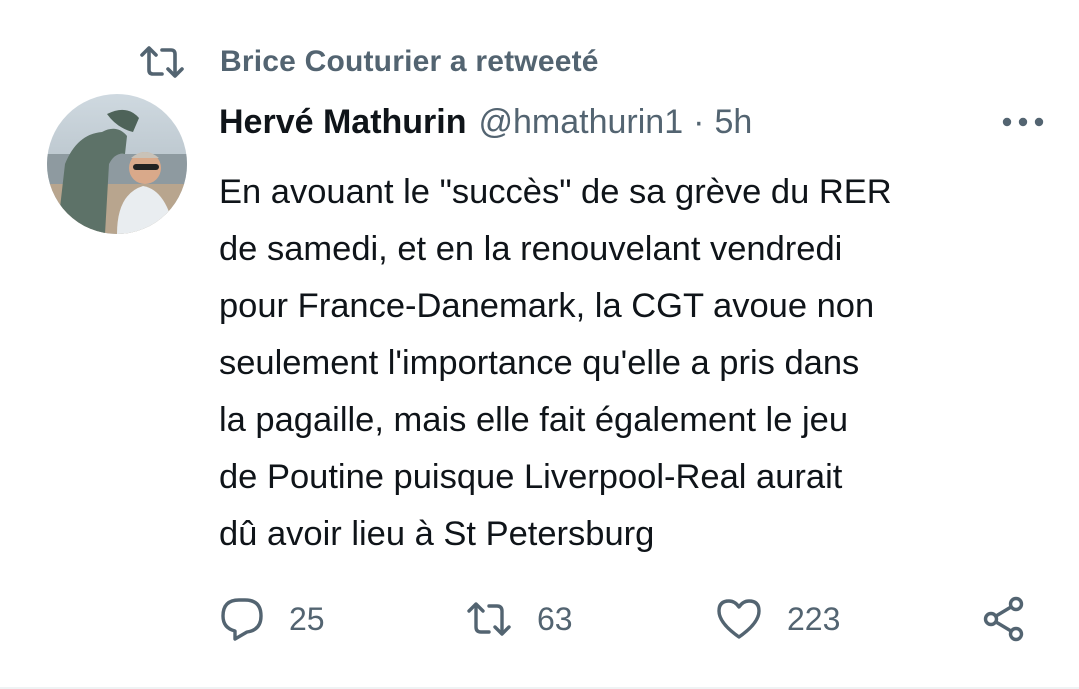 The image size is (1079, 689). Describe the element at coordinates (581, 122) in the screenshot. I see `user-handle: @hmathurin1` at that location.